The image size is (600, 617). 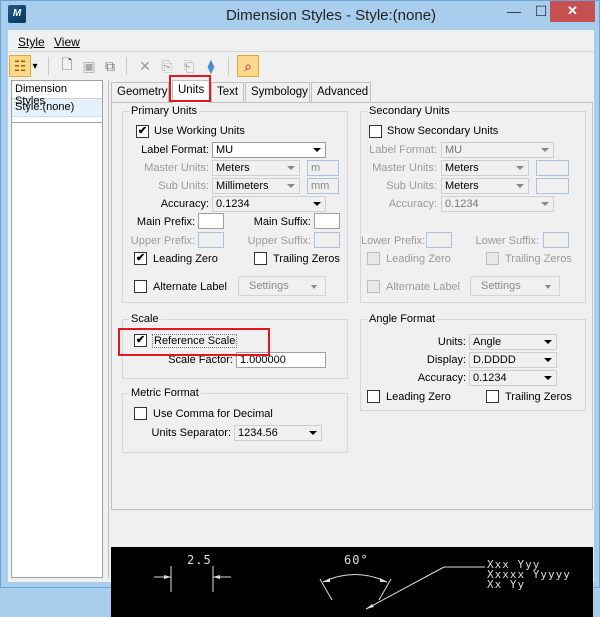 I want to click on note-line-3: Xx Yy, so click(x=506, y=584).